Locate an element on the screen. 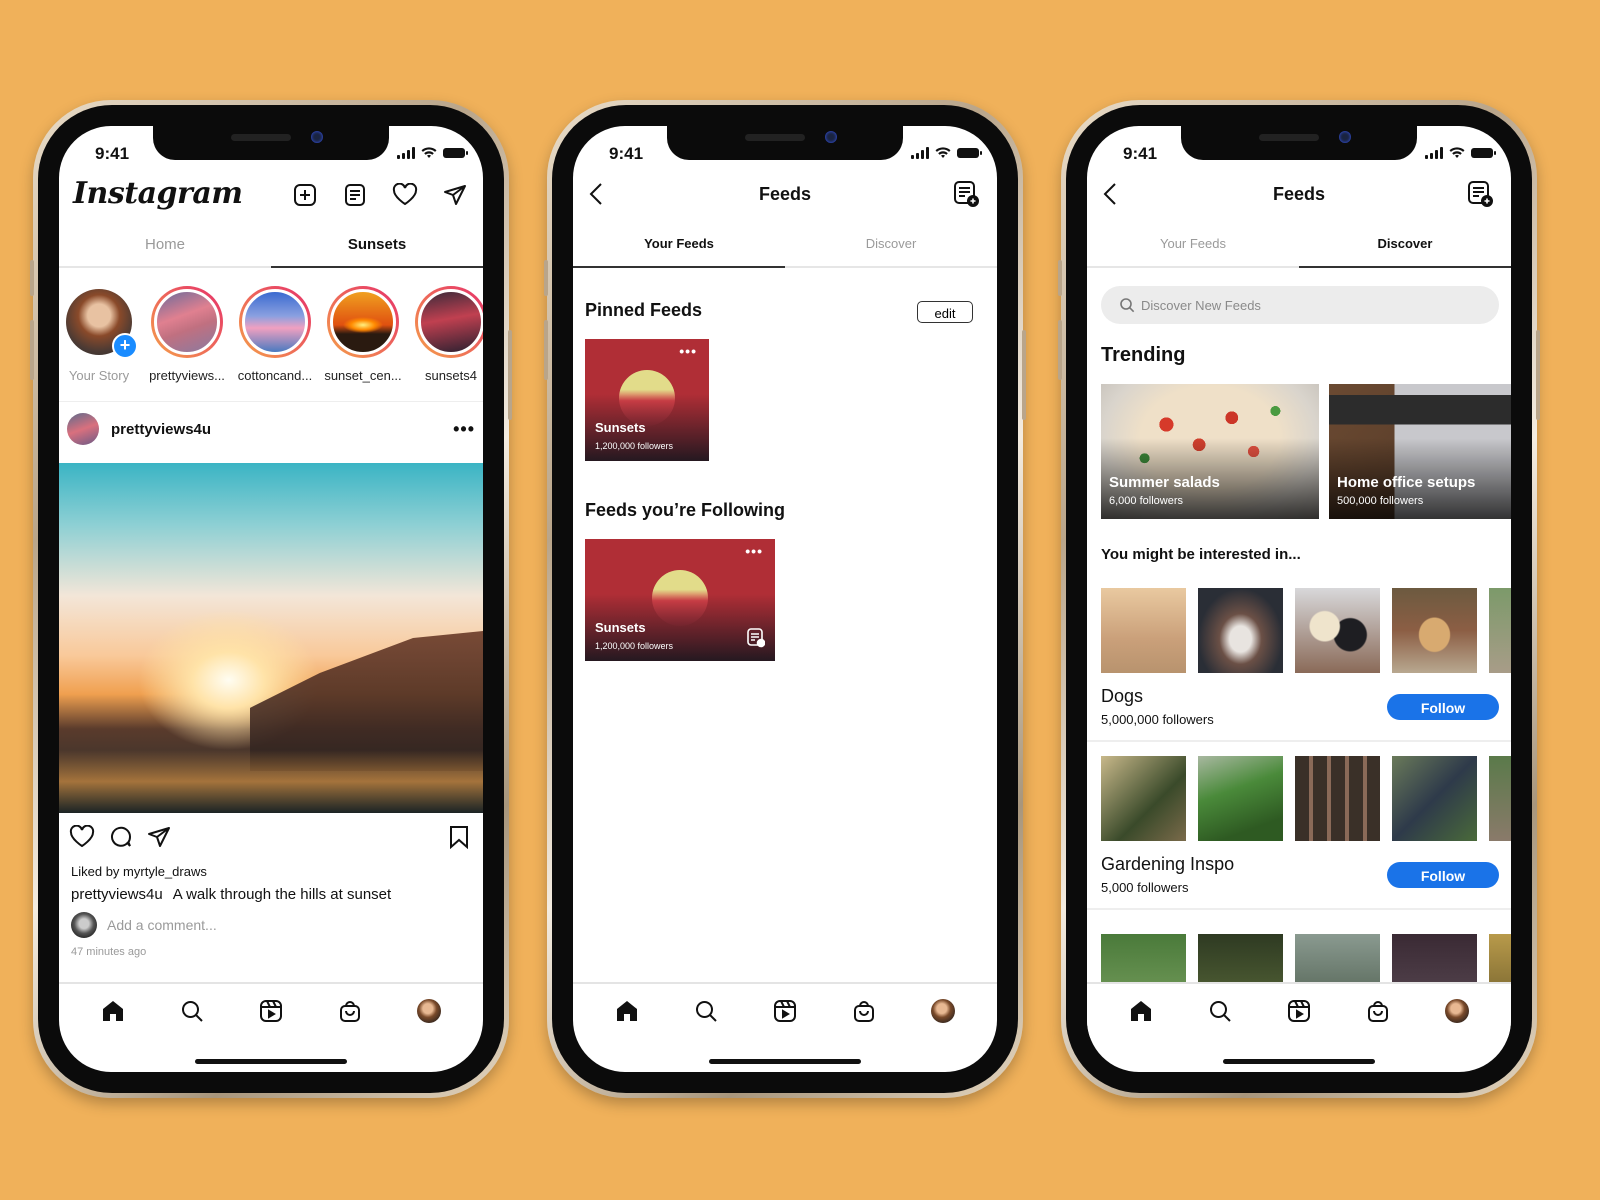 The height and width of the screenshot is (1200, 1600). following-feed-card: ••• Sunsets 1,200,000 followers is located at coordinates (680, 600).